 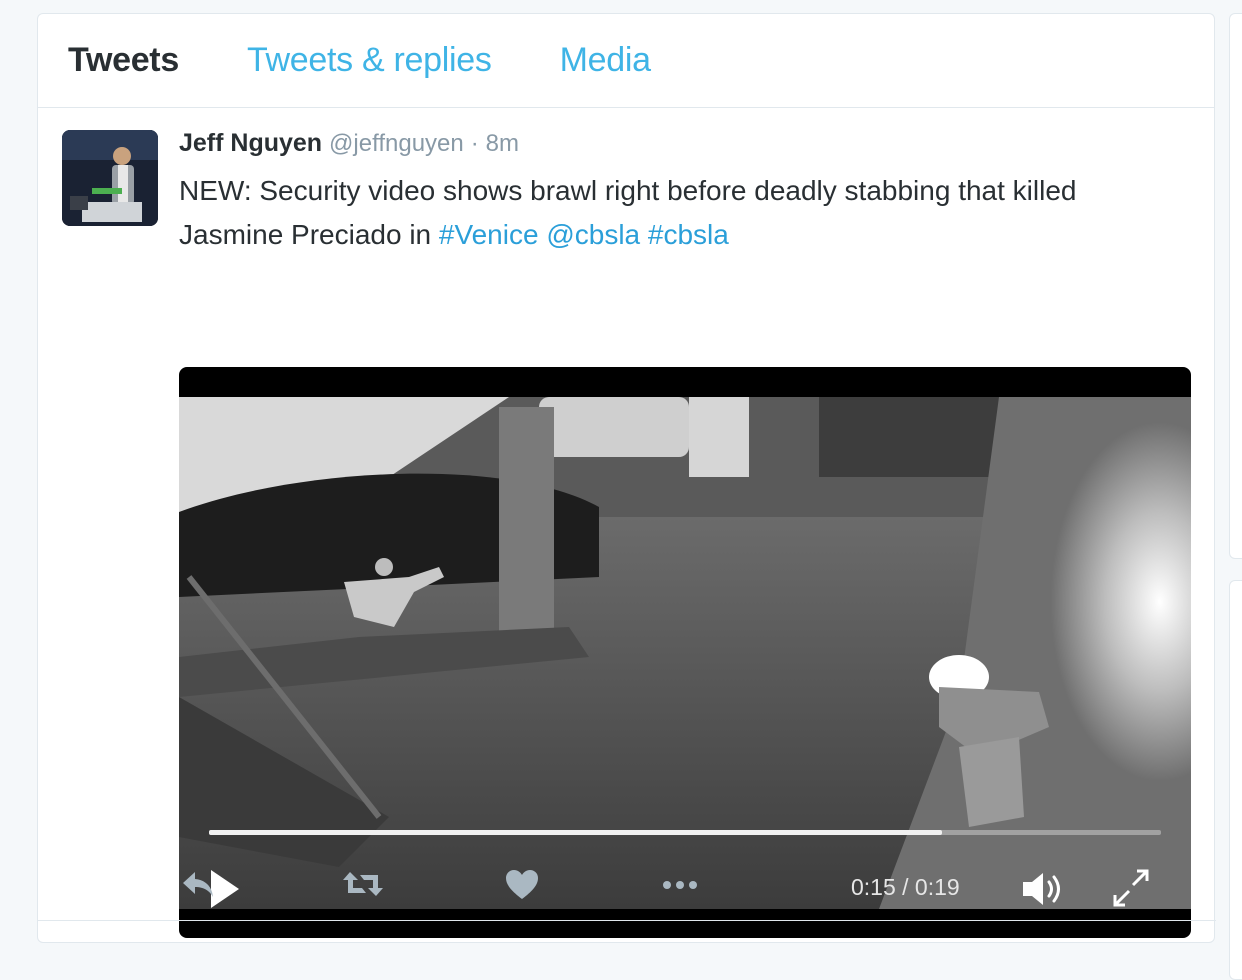 I want to click on retweet-button, so click(x=363, y=884).